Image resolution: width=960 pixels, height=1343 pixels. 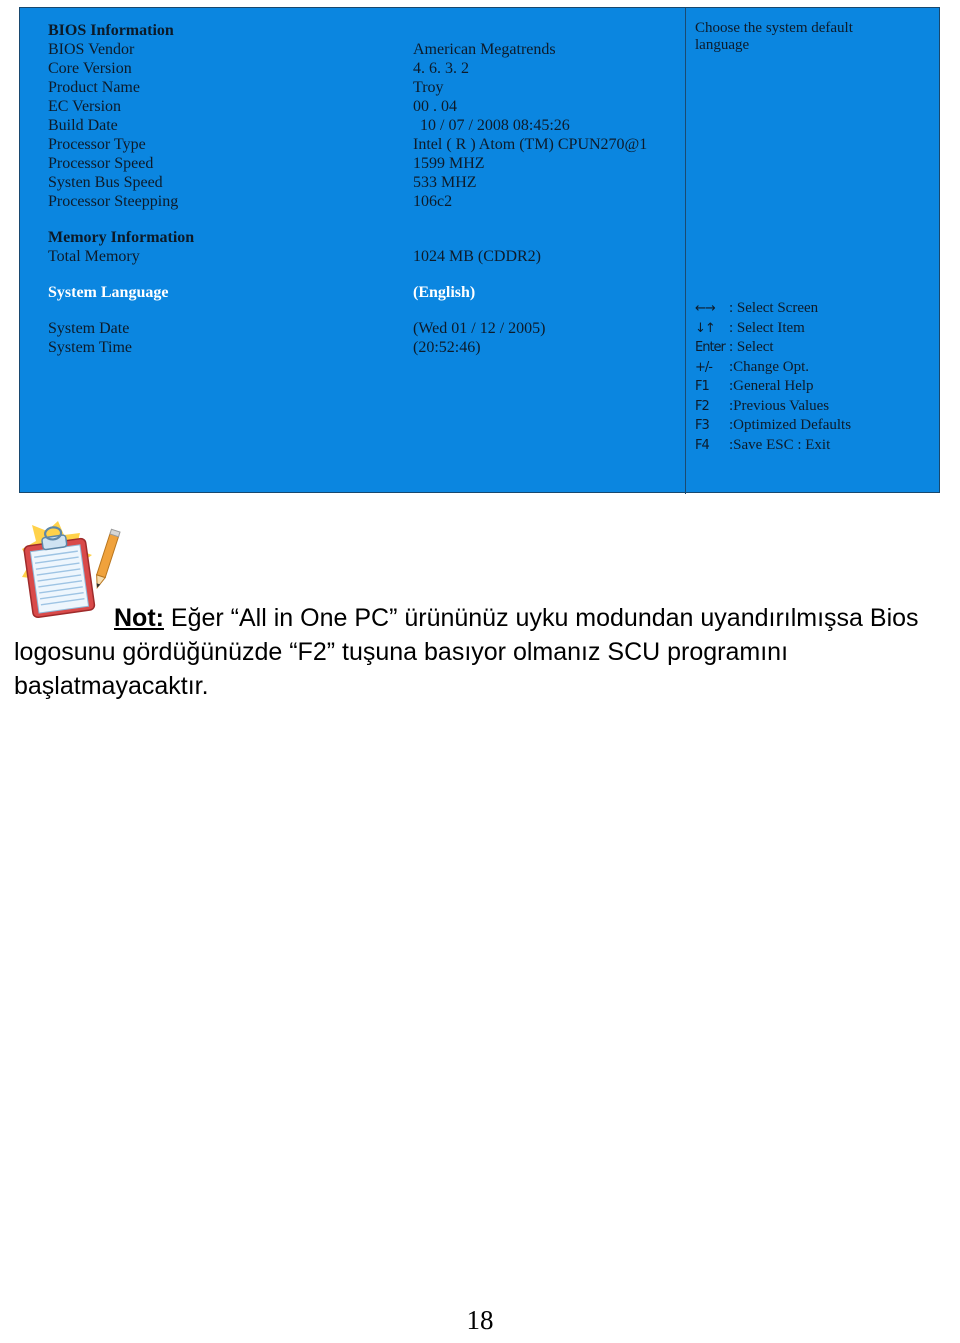 What do you see at coordinates (790, 425) in the screenshot?
I see `key-legend-label: :Optimized Defaults` at bounding box center [790, 425].